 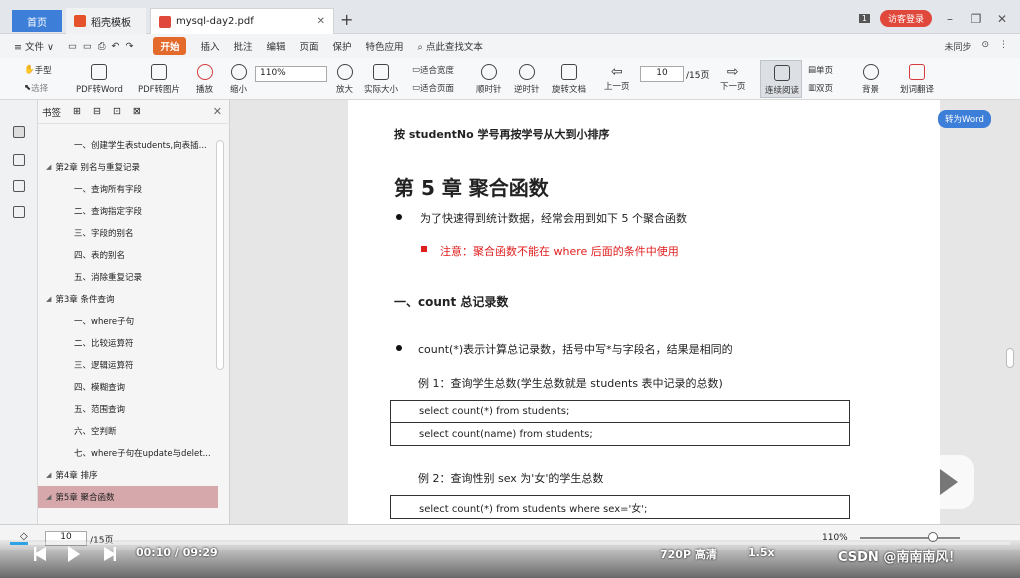 I want to click on zoom-slider, so click(x=910, y=538).